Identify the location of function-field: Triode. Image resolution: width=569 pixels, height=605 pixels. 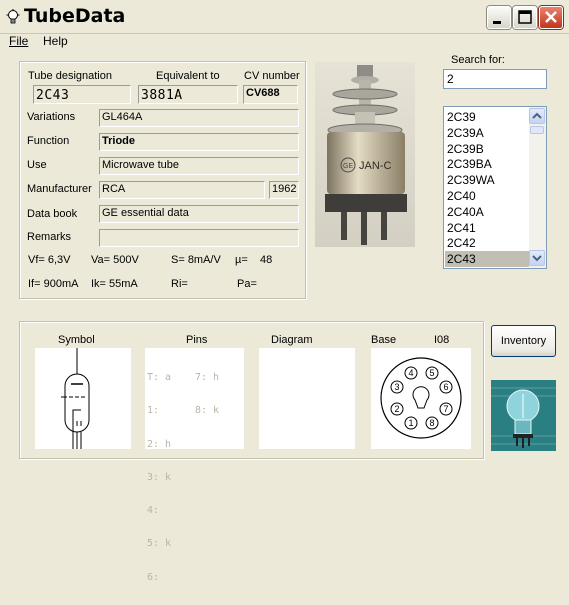
(199, 142).